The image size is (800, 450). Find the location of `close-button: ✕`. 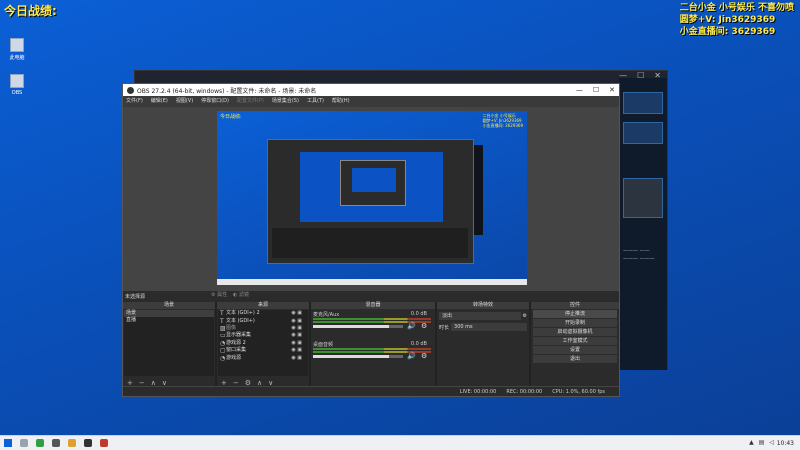

close-button: ✕ is located at coordinates (612, 90).